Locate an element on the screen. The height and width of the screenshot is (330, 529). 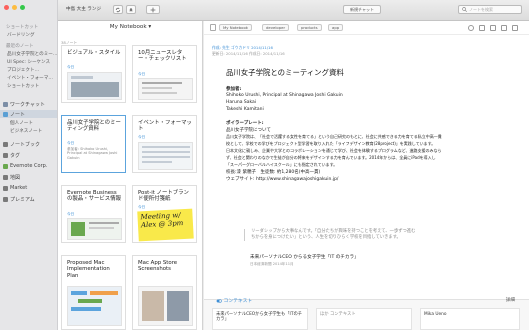
note-card: ビジュアル・スタイル 今日 is located at coordinates (93, 74).